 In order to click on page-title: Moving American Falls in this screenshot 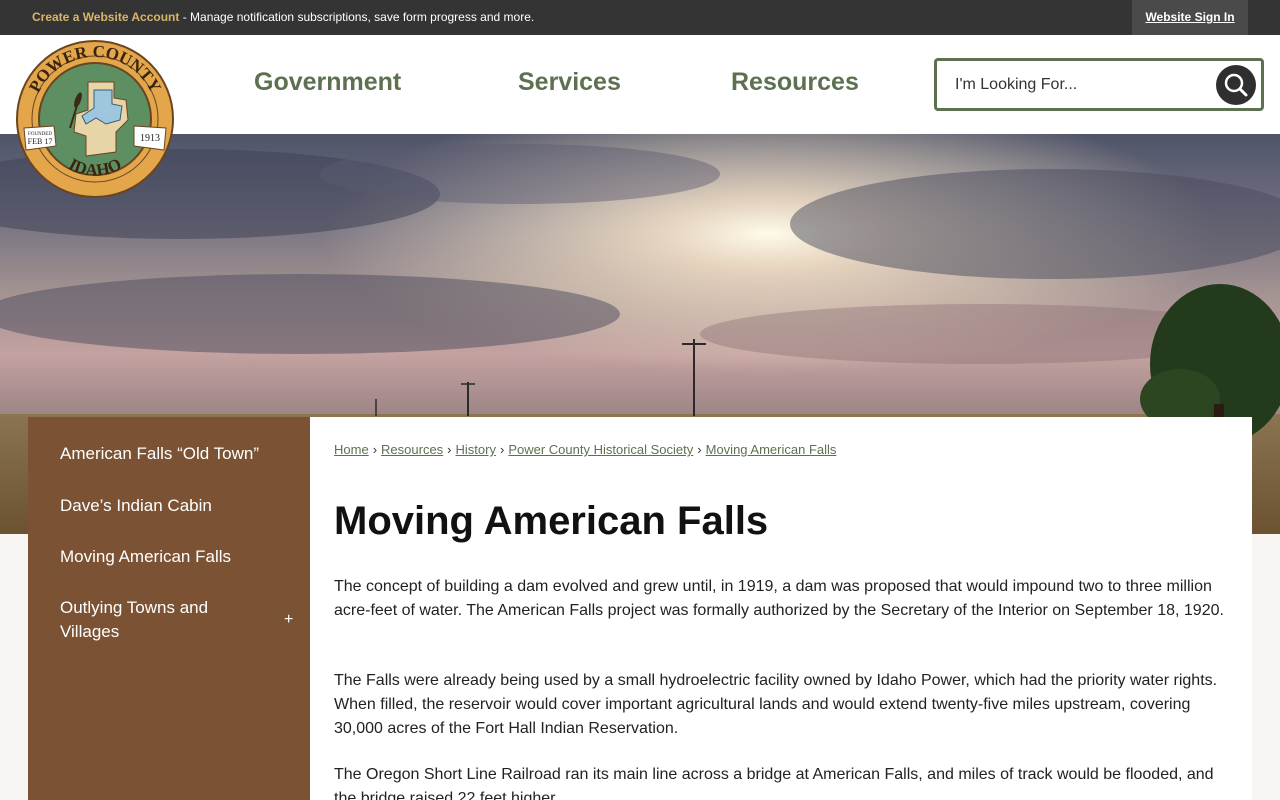, I will do `click(551, 521)`.